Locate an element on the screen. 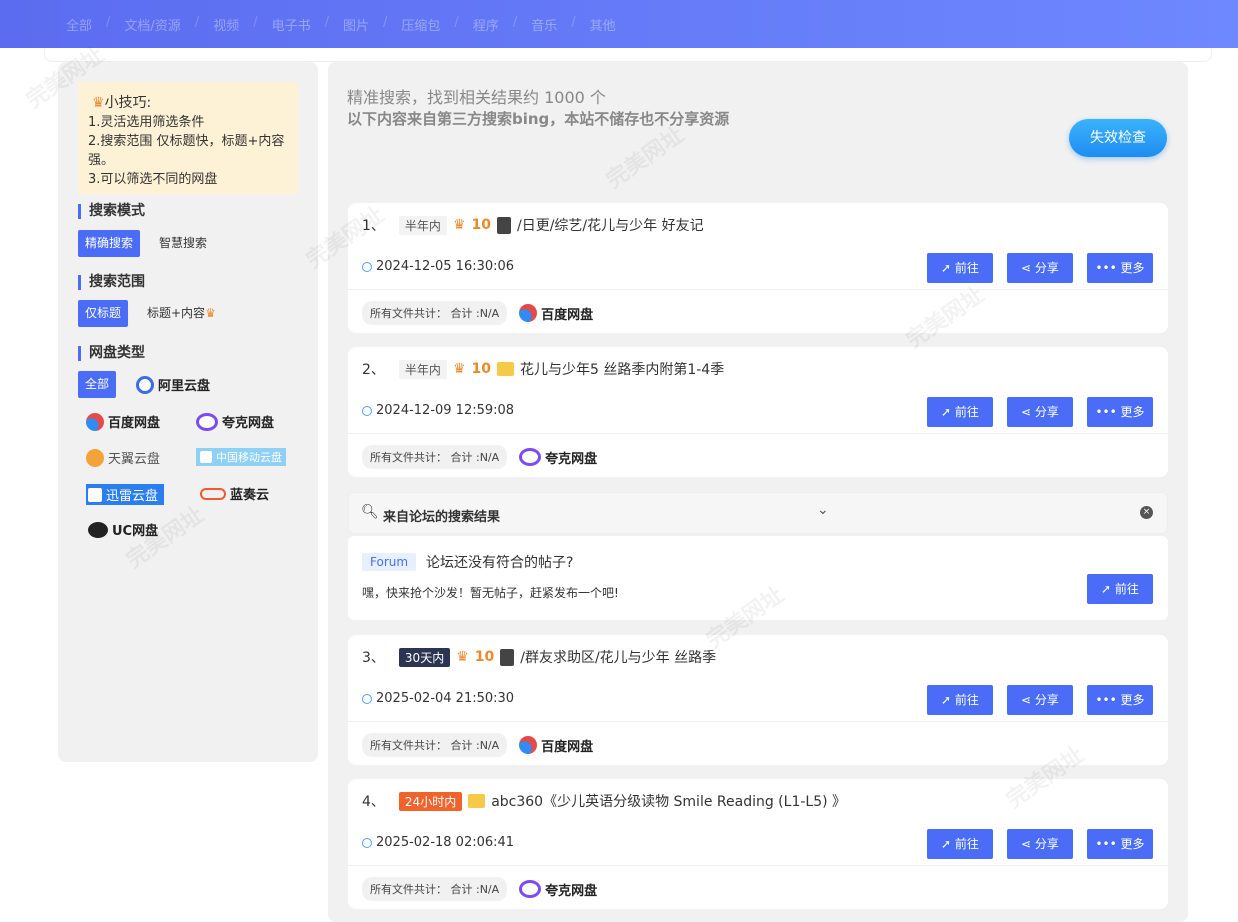 The height and width of the screenshot is (922, 1238). title-only-button: 仅标题 is located at coordinates (103, 313).